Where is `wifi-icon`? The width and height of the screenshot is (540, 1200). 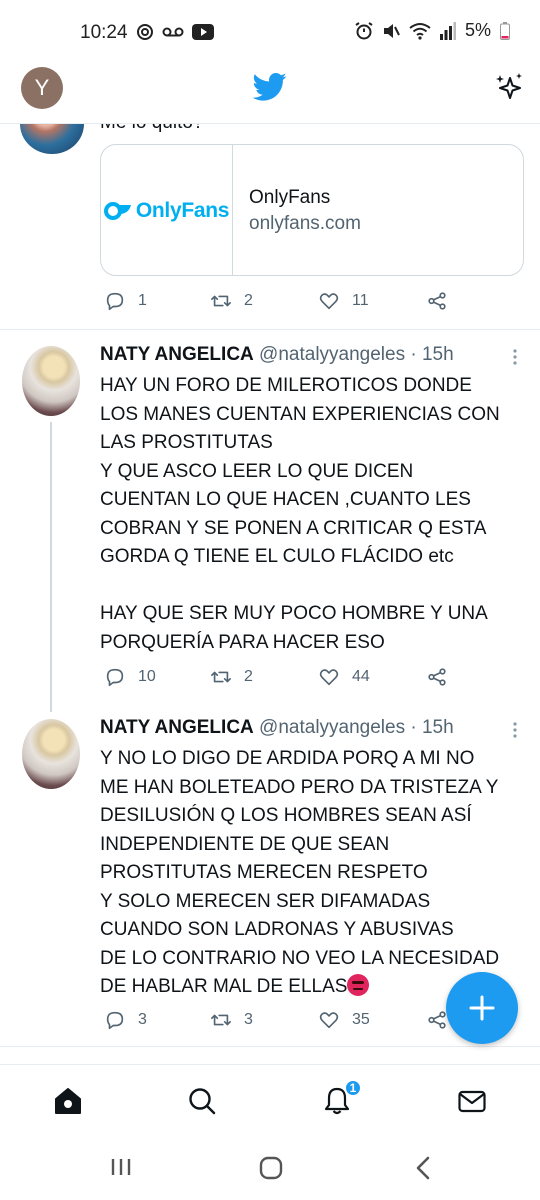 wifi-icon is located at coordinates (420, 31).